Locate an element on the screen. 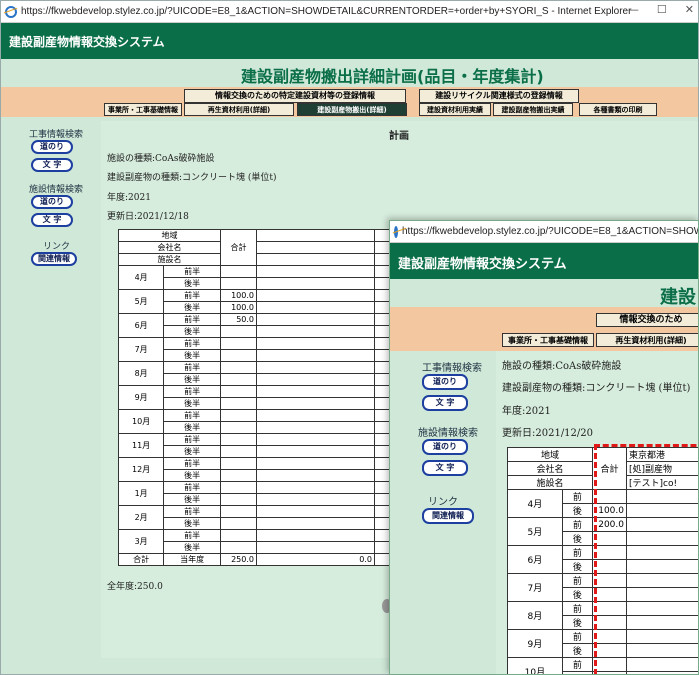  month-label: 10月 is located at coordinates (141, 421).